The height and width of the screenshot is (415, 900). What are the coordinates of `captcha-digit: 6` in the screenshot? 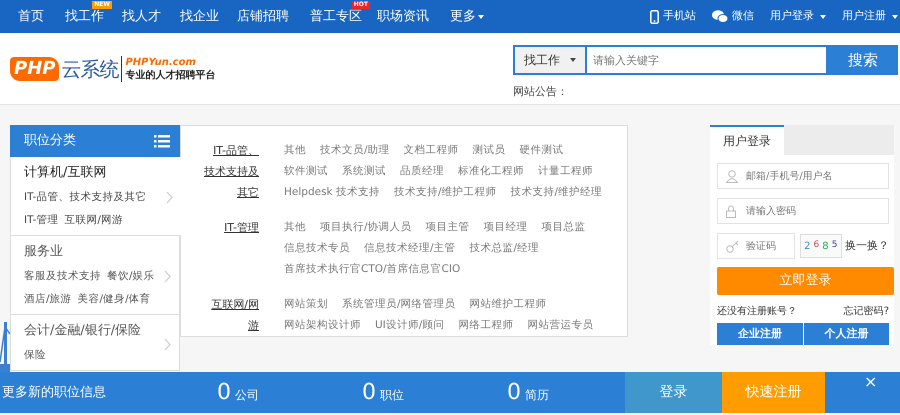 It's located at (817, 245).